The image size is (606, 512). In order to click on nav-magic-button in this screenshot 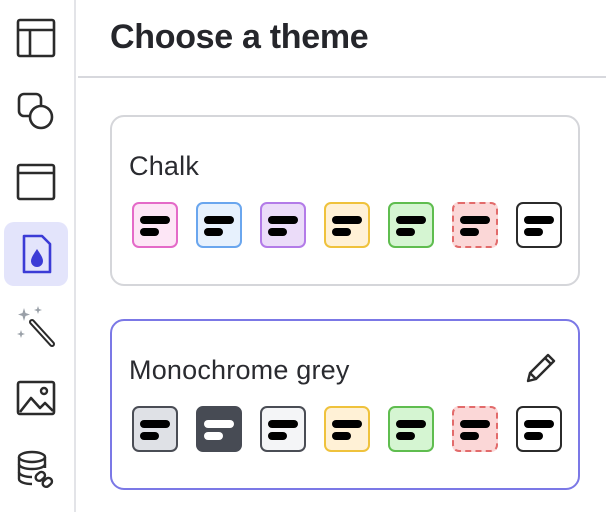, I will do `click(36, 326)`.